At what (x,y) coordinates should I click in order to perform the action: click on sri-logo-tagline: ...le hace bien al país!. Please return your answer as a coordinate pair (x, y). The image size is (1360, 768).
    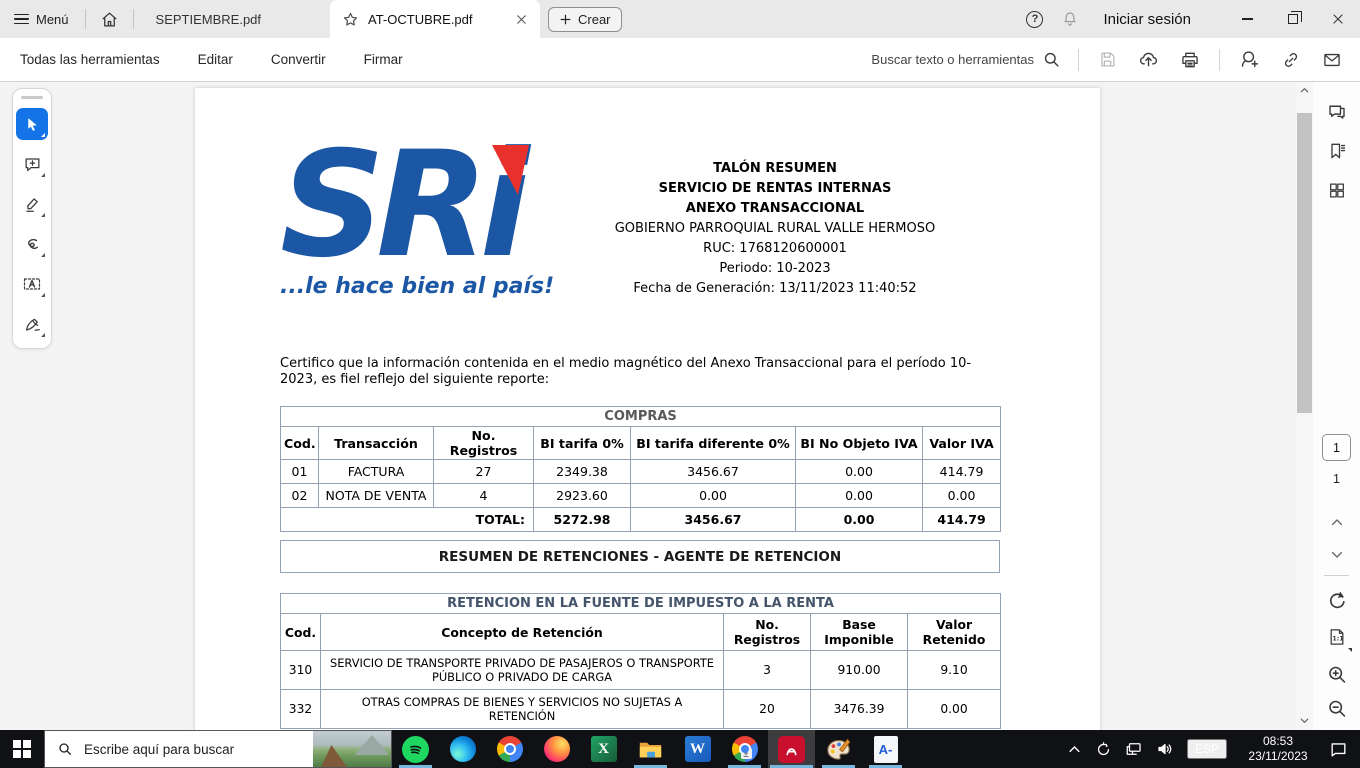
    Looking at the image, I should click on (417, 286).